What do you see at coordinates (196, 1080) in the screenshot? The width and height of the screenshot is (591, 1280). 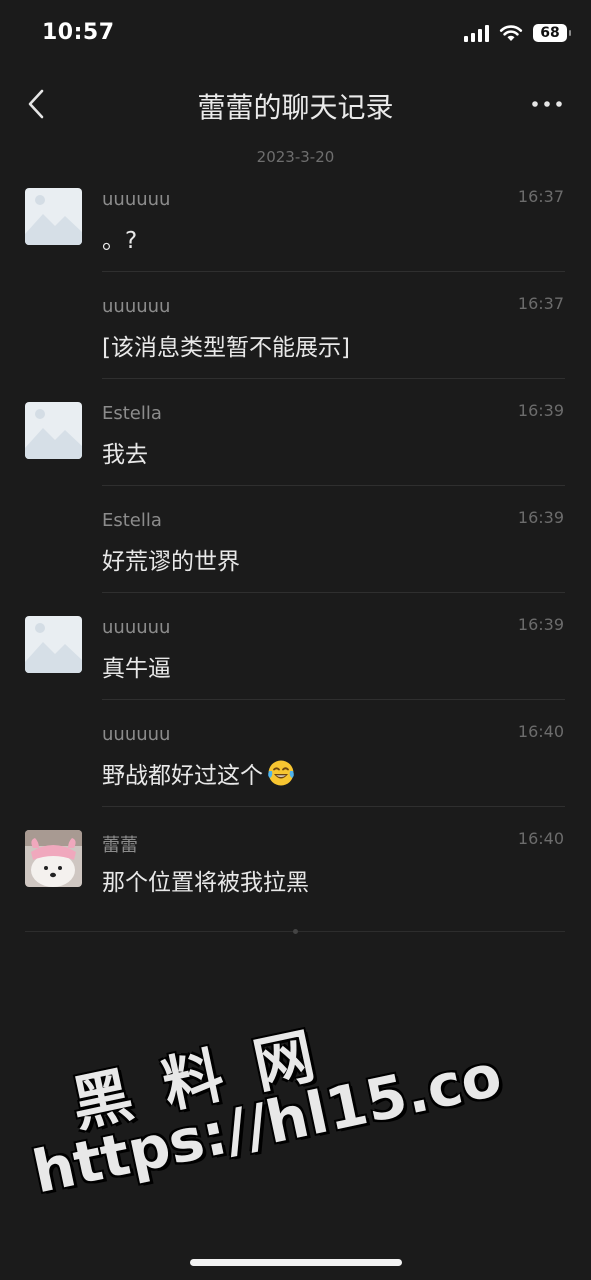 I see `watermark-title: 黑 料 网` at bounding box center [196, 1080].